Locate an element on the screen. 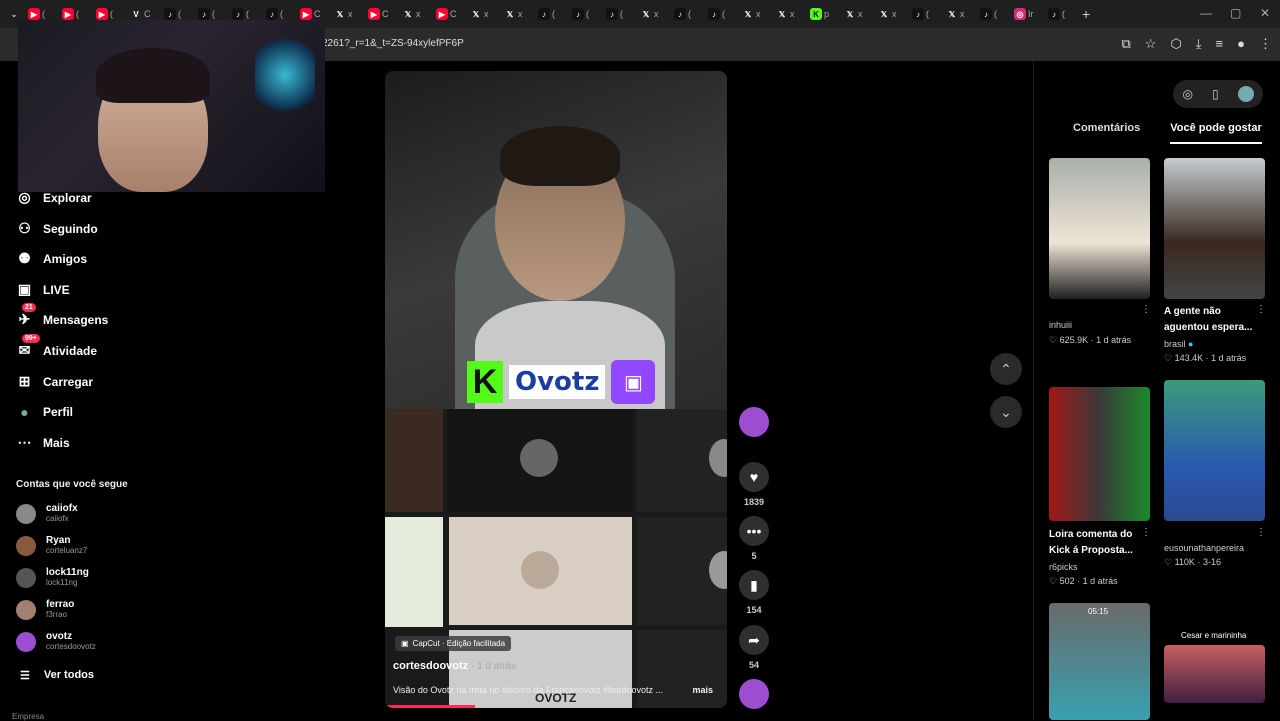  sidebar-item-explorar: ◎ Explorar is located at coordinates (53, 197).